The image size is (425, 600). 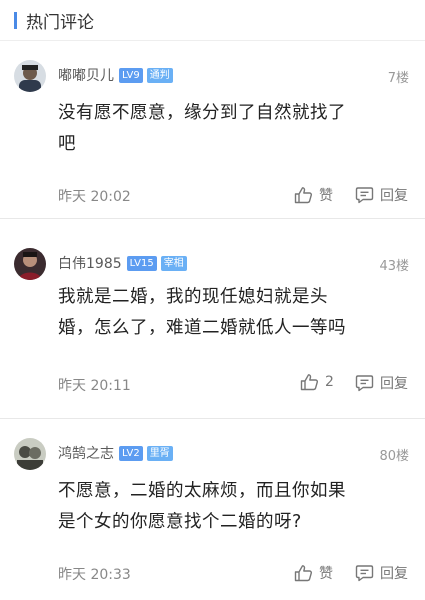 I want to click on comment-text-line: 我就是二婚，我的现任媳妇就是头, so click(x=193, y=297).